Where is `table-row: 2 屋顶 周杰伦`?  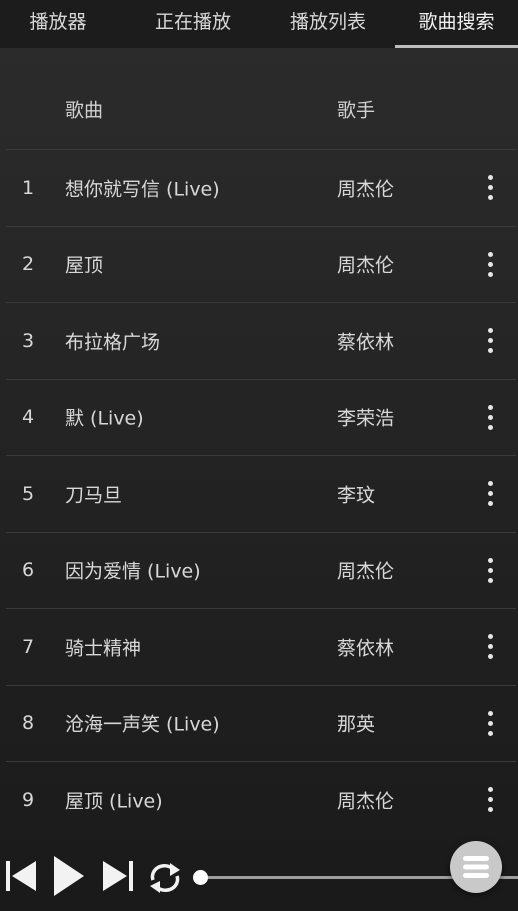 table-row: 2 屋顶 周杰伦 is located at coordinates (261, 264).